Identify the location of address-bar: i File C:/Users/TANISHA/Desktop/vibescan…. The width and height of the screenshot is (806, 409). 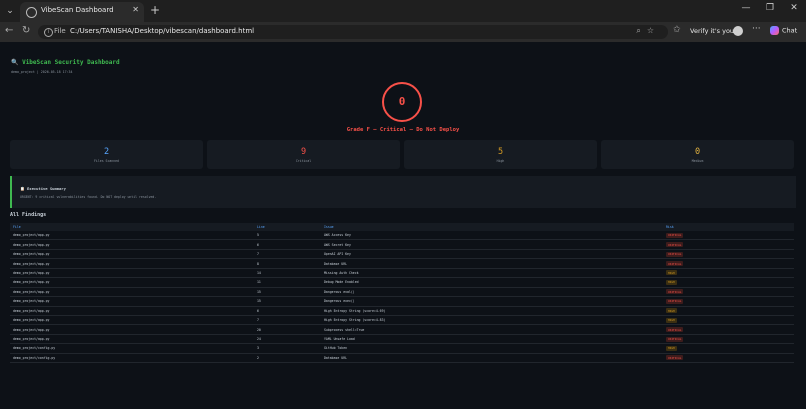
(353, 32).